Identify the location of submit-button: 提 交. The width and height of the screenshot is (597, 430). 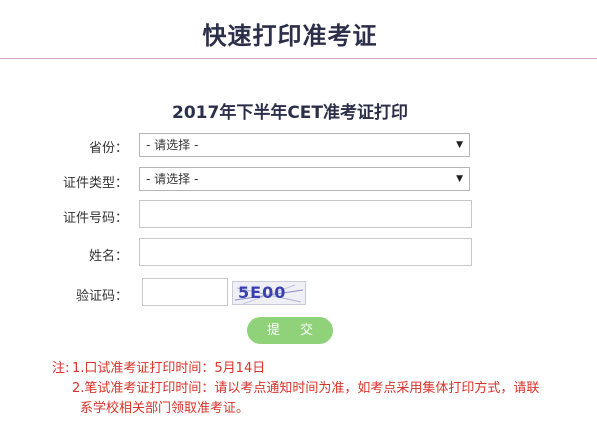
(290, 330).